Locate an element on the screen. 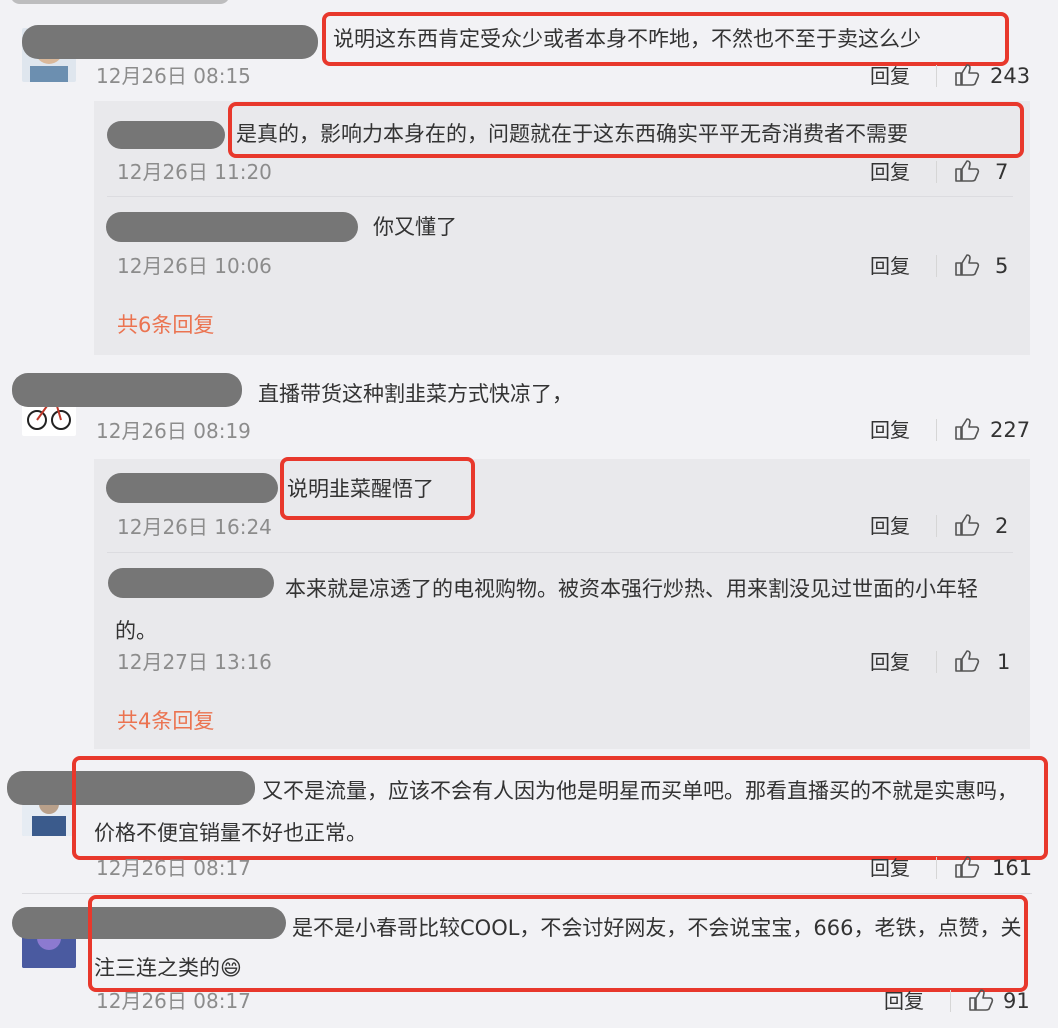 This screenshot has width=1058, height=1028. like-count: 7 is located at coordinates (1002, 172).